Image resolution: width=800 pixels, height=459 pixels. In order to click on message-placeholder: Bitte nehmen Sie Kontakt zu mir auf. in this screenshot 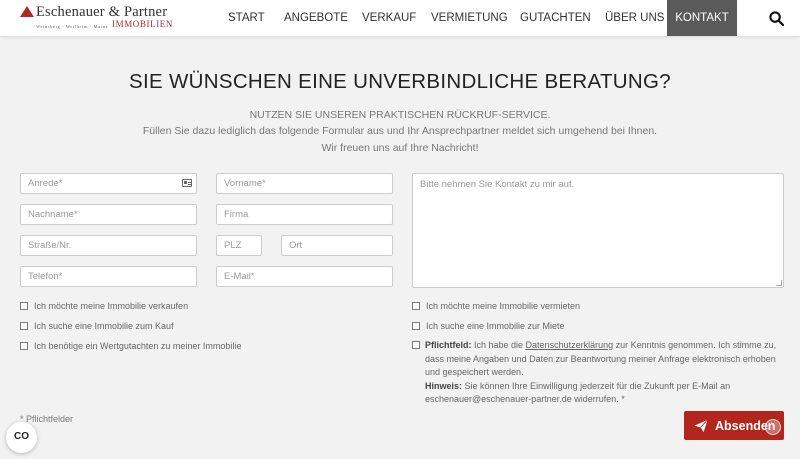, I will do `click(497, 184)`.